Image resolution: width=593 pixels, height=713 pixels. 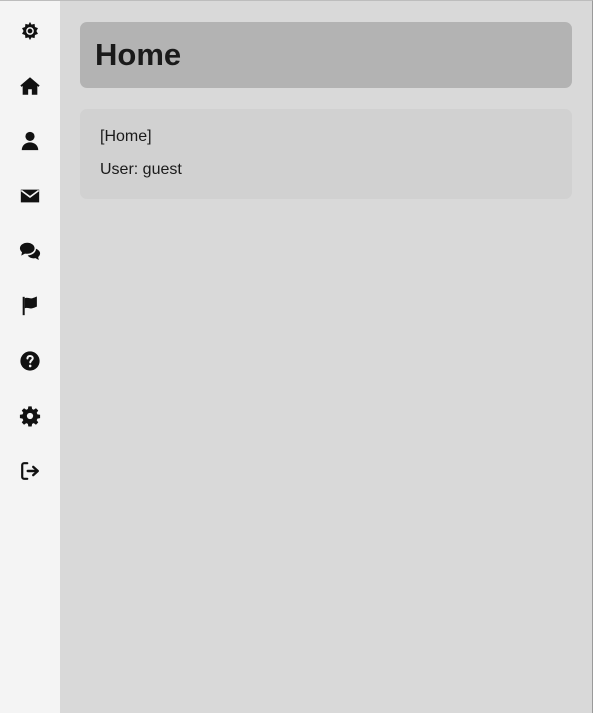 I want to click on flag-icon, so click(x=29, y=306).